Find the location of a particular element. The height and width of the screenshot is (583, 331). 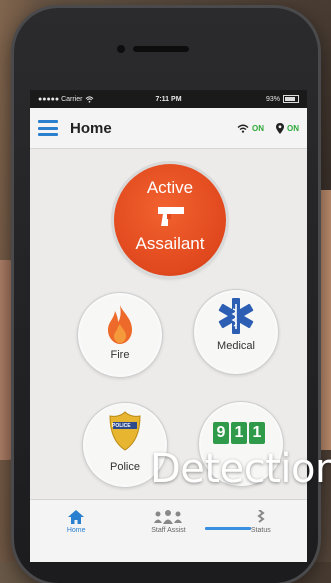

status-bar: ●●●●● Carrier 7:11 PM 93% is located at coordinates (168, 99).